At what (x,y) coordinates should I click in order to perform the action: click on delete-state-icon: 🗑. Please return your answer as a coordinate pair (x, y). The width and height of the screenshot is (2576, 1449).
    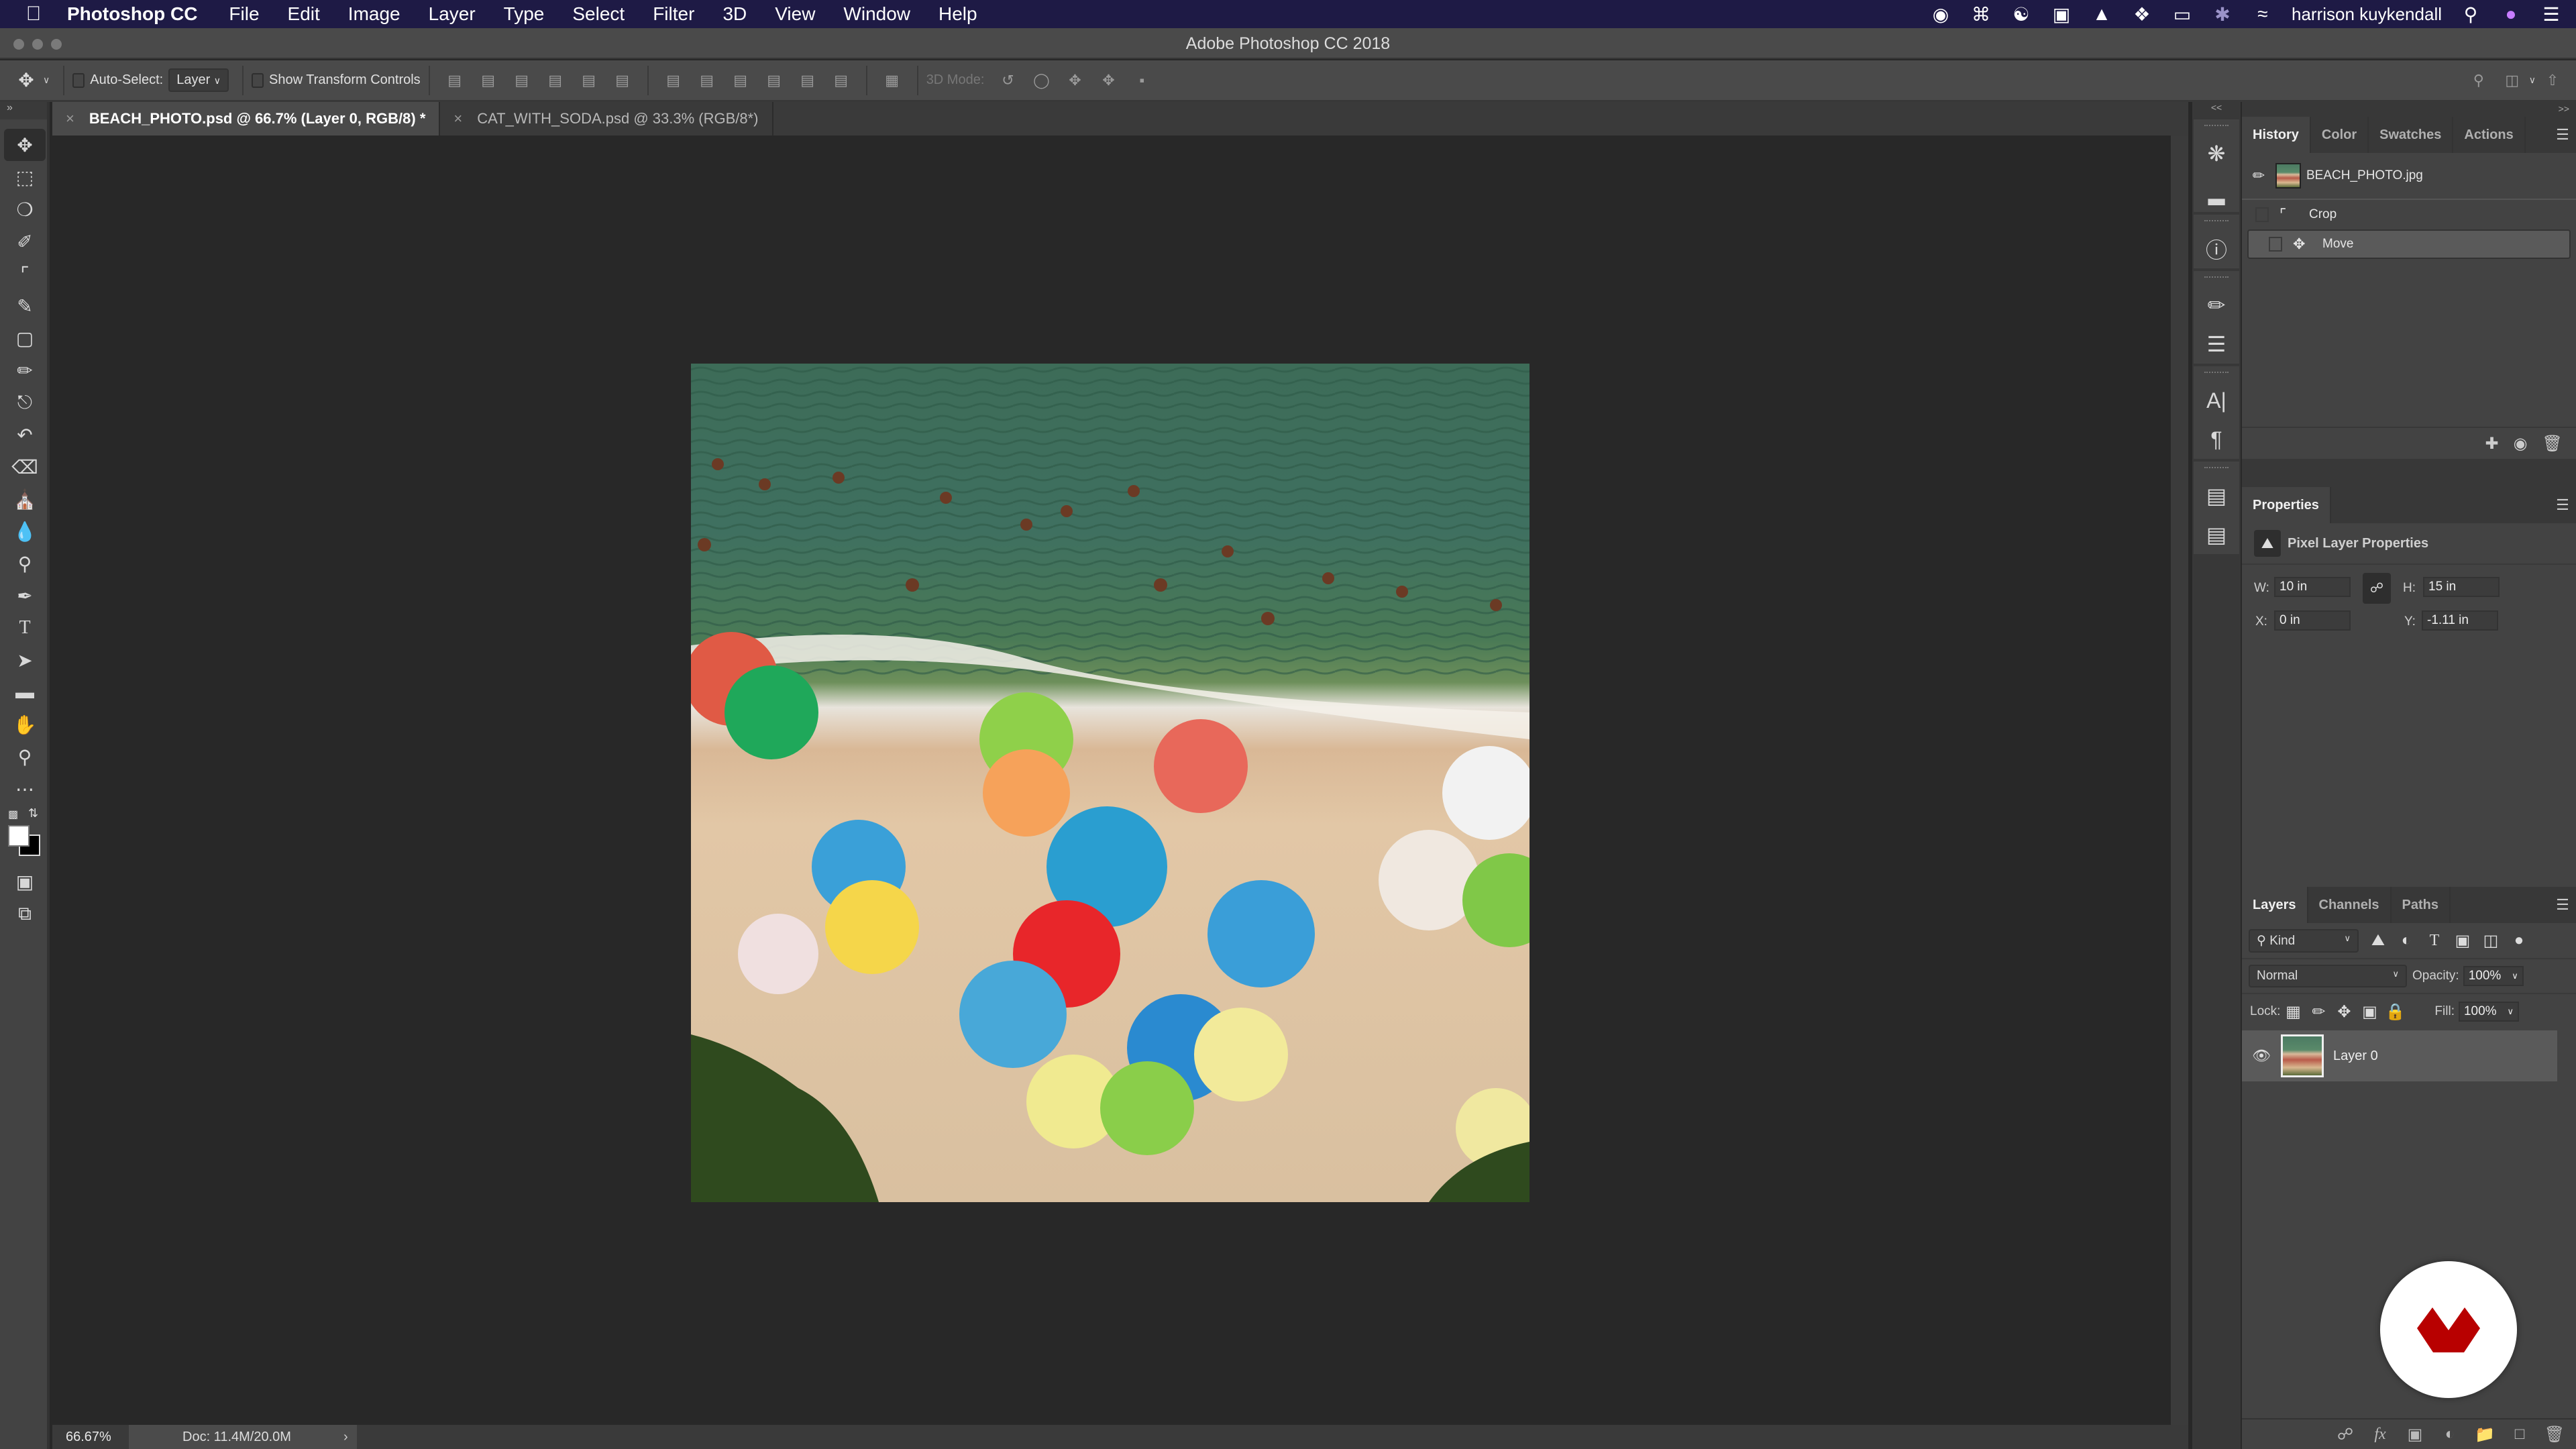
    Looking at the image, I should click on (2552, 443).